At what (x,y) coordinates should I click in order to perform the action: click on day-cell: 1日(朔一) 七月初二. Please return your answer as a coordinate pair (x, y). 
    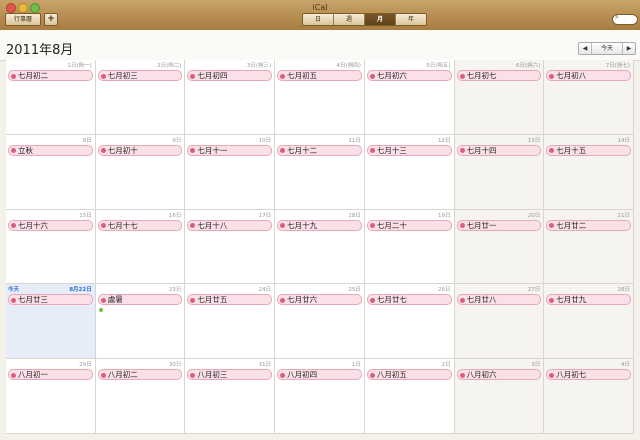
    Looking at the image, I should click on (51, 97).